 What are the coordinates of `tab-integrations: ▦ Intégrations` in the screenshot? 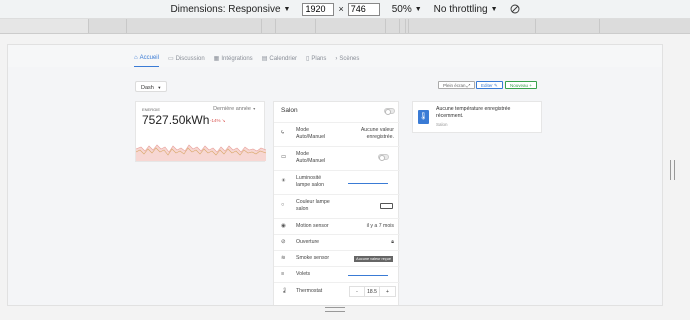 It's located at (233, 61).